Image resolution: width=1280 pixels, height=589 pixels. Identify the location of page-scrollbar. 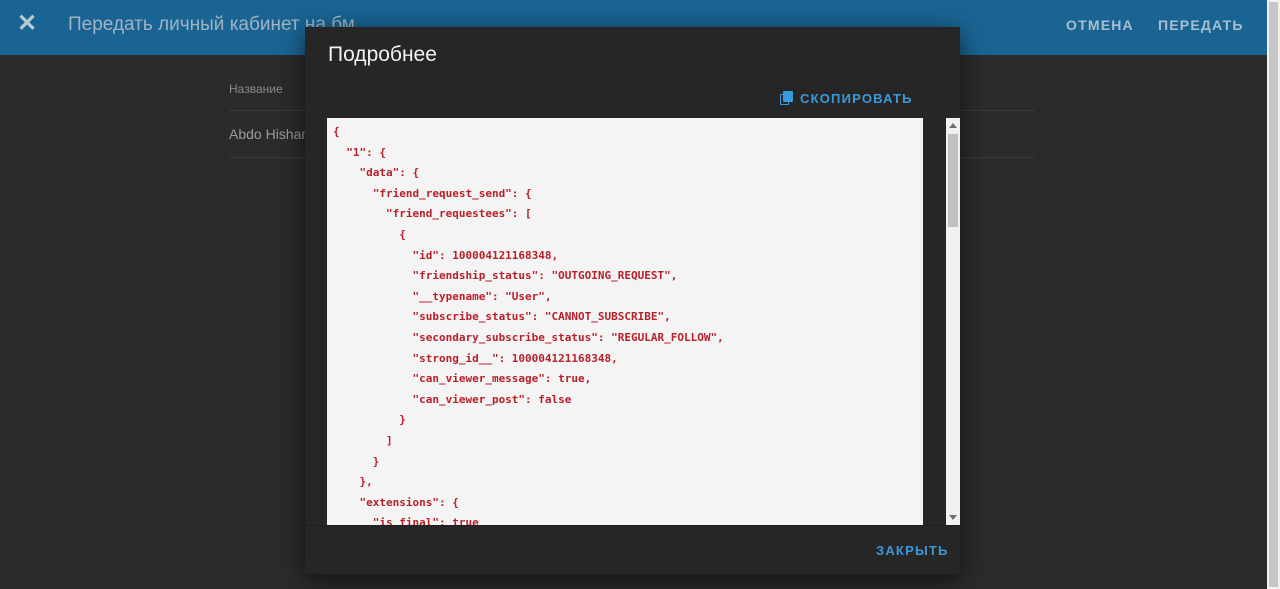
(1273, 294).